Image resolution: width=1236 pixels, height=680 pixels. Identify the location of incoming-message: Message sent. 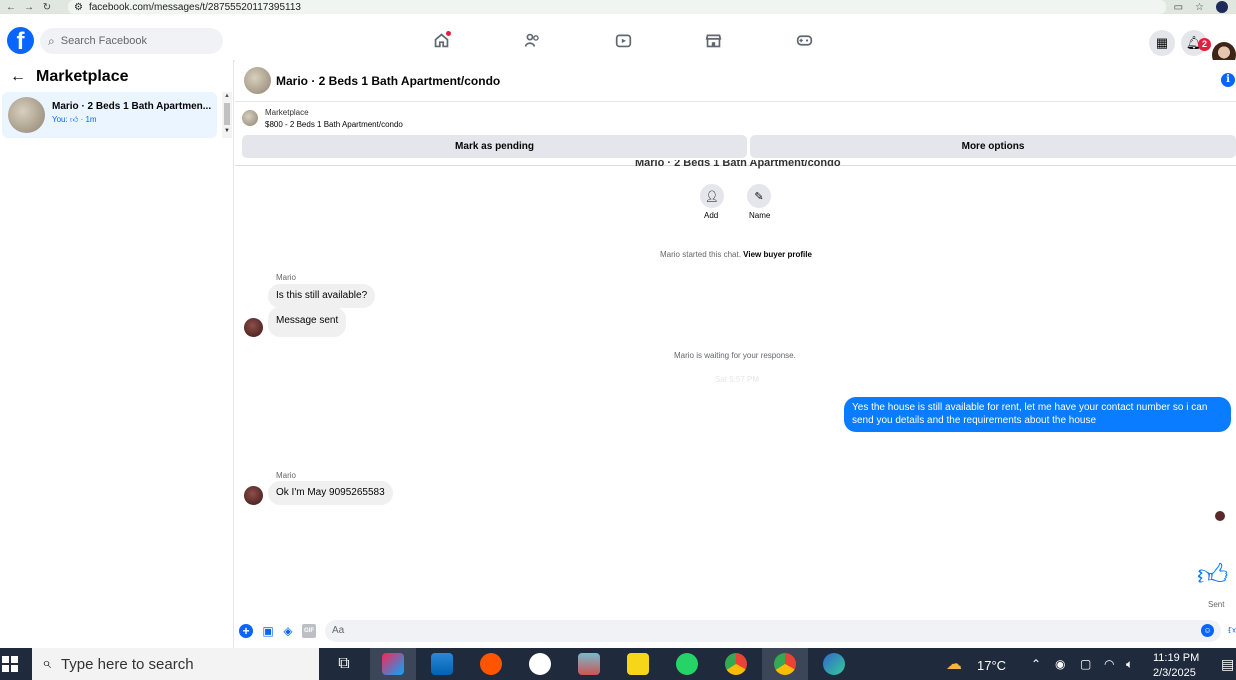
(307, 322).